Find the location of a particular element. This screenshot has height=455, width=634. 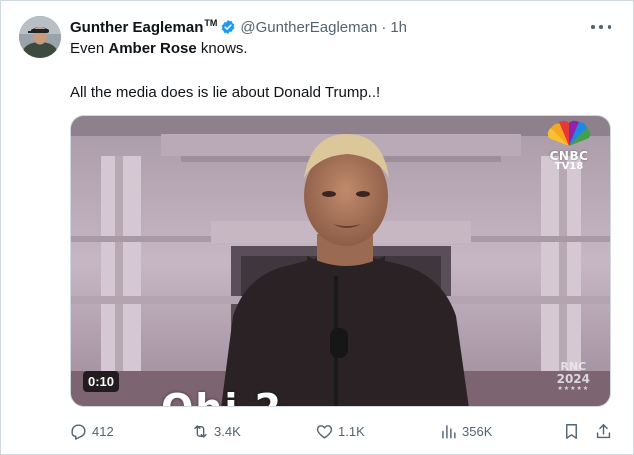

video-duration-badge: 0:10 is located at coordinates (101, 381).